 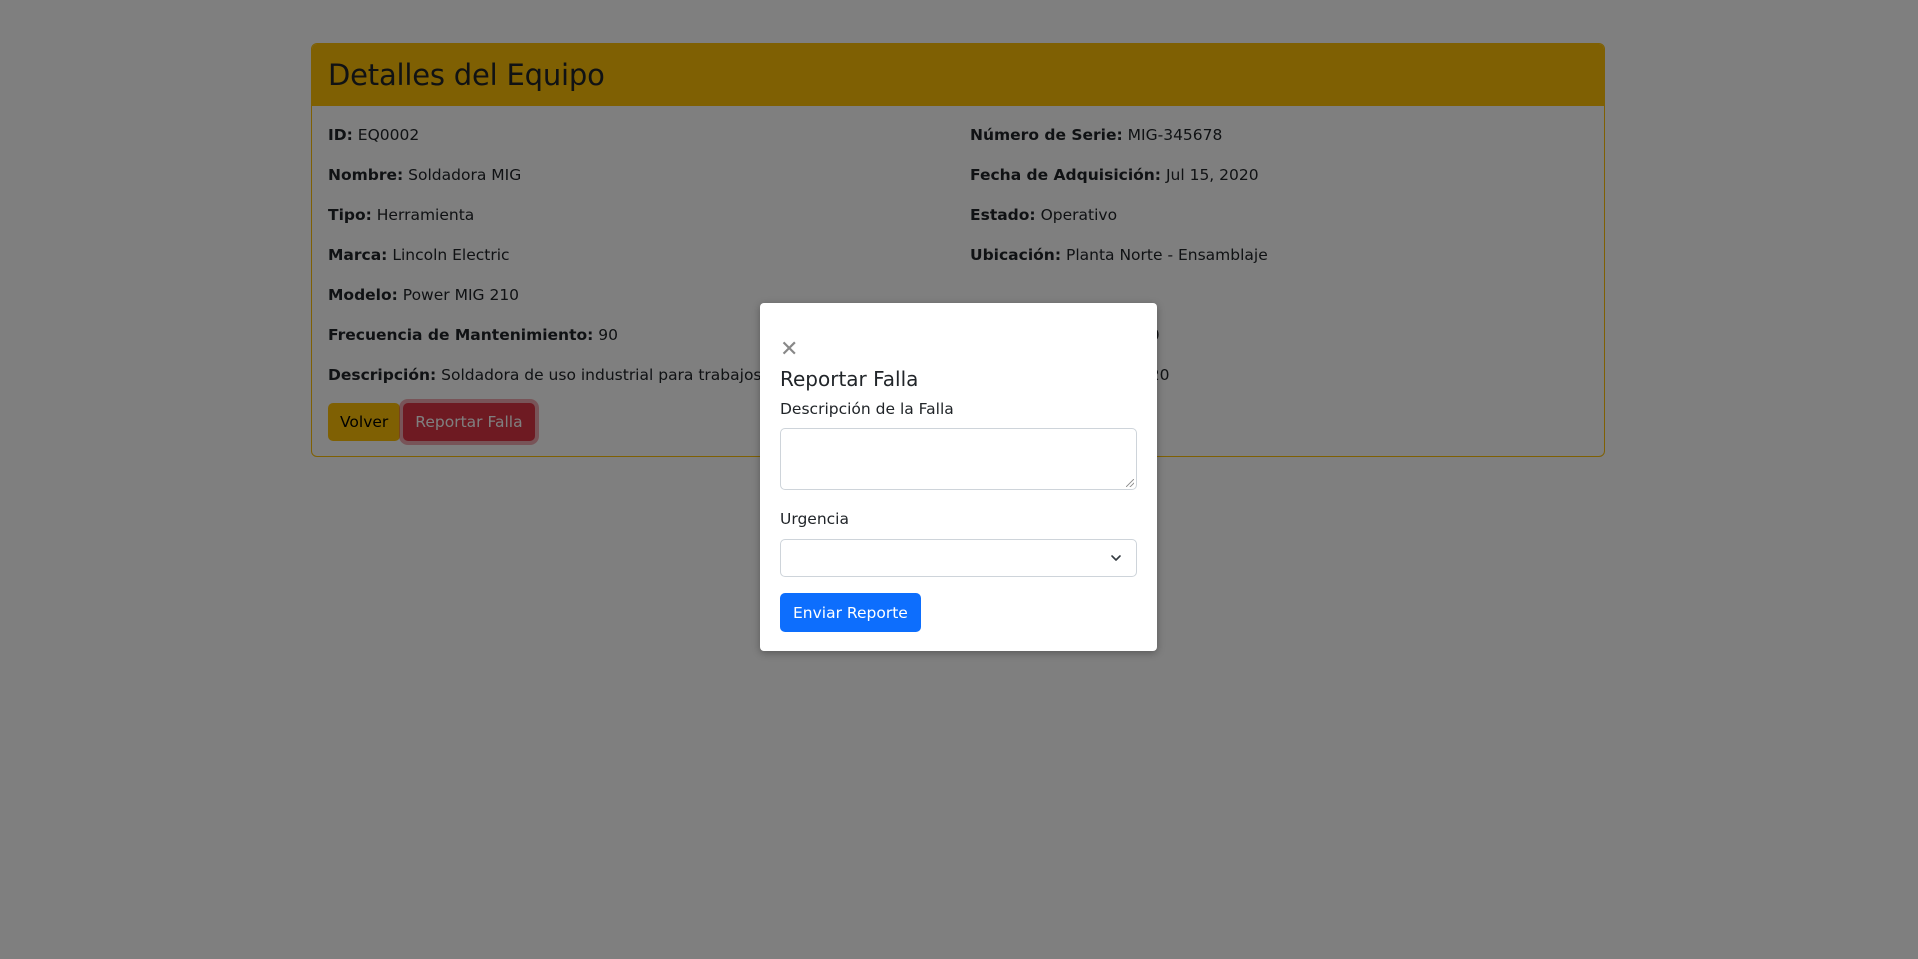 I want to click on urgency-select, so click(x=958, y=558).